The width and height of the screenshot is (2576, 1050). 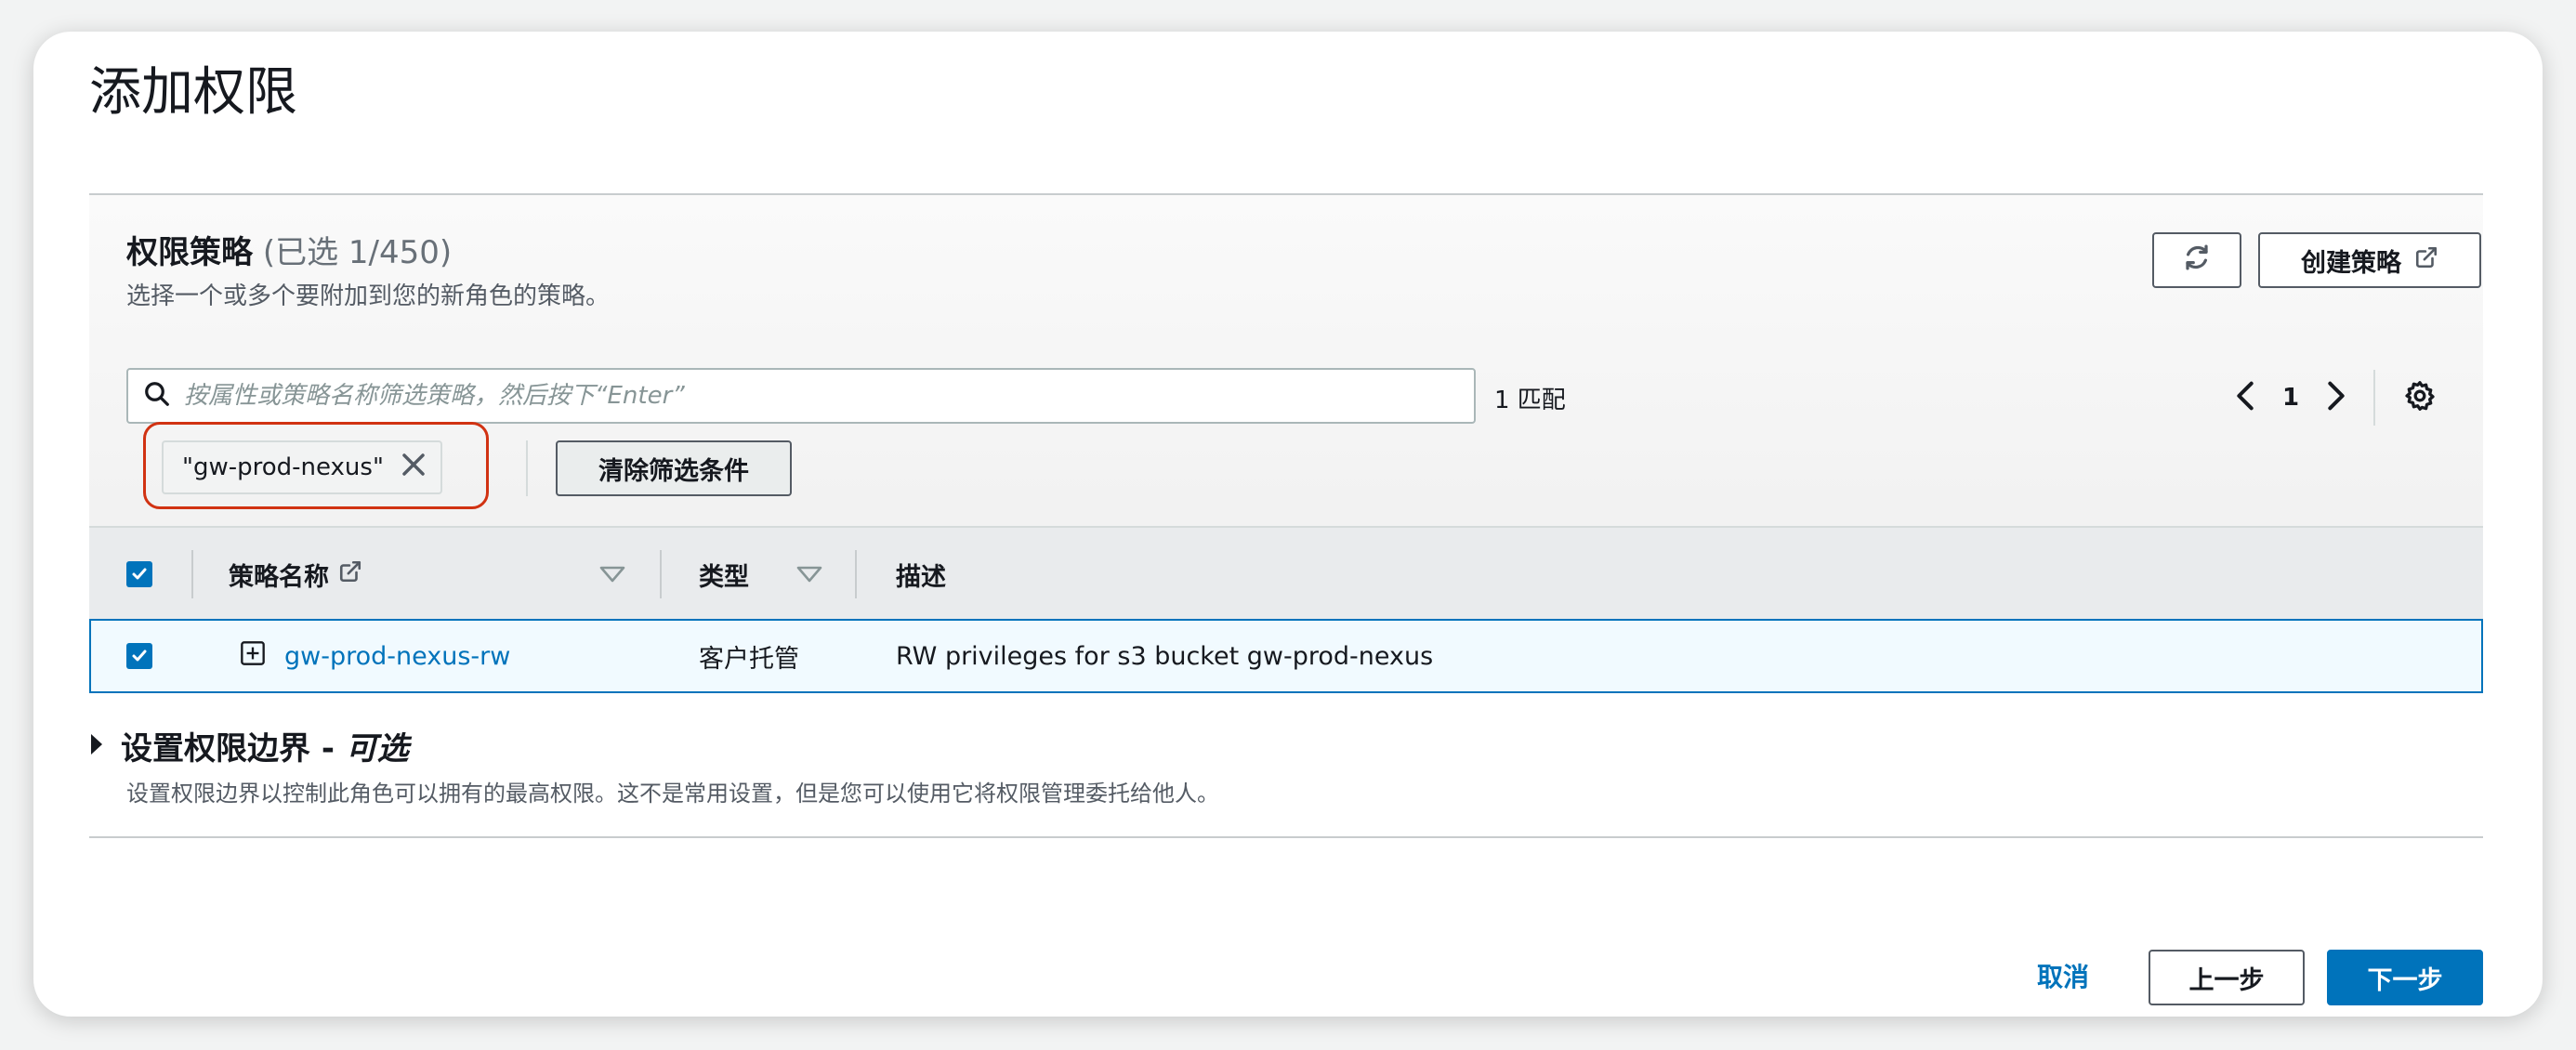 What do you see at coordinates (253, 656) in the screenshot?
I see `expand-icon` at bounding box center [253, 656].